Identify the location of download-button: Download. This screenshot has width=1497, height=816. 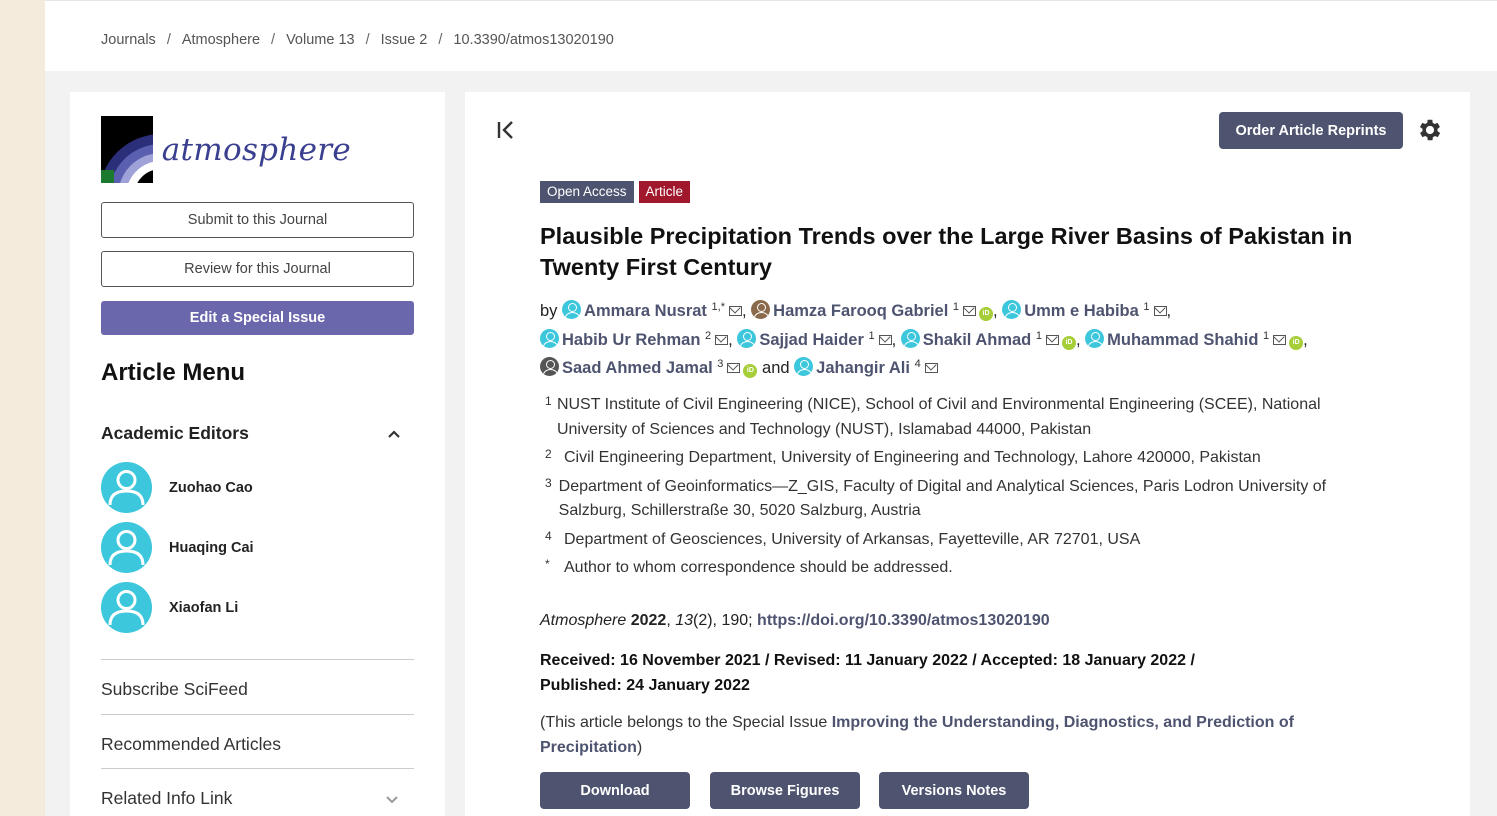
(615, 790).